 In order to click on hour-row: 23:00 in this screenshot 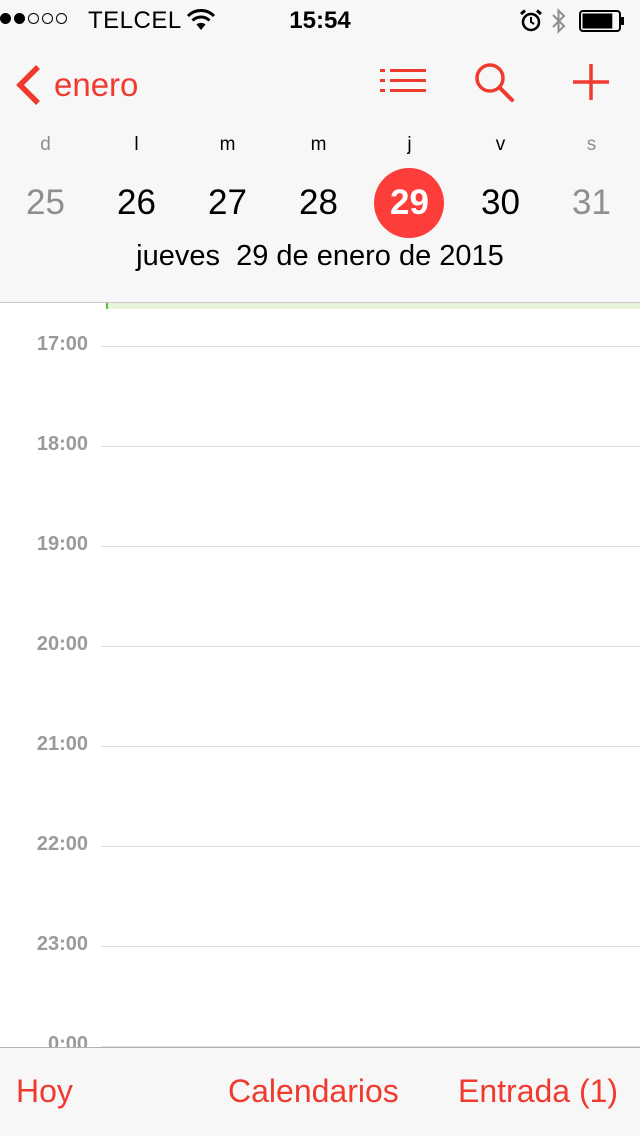, I will do `click(320, 944)`.